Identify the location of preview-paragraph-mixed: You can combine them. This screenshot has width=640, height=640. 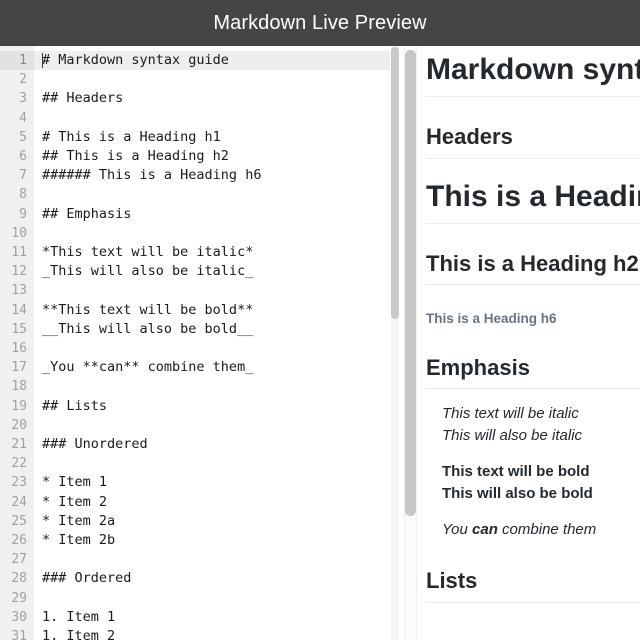
(533, 530).